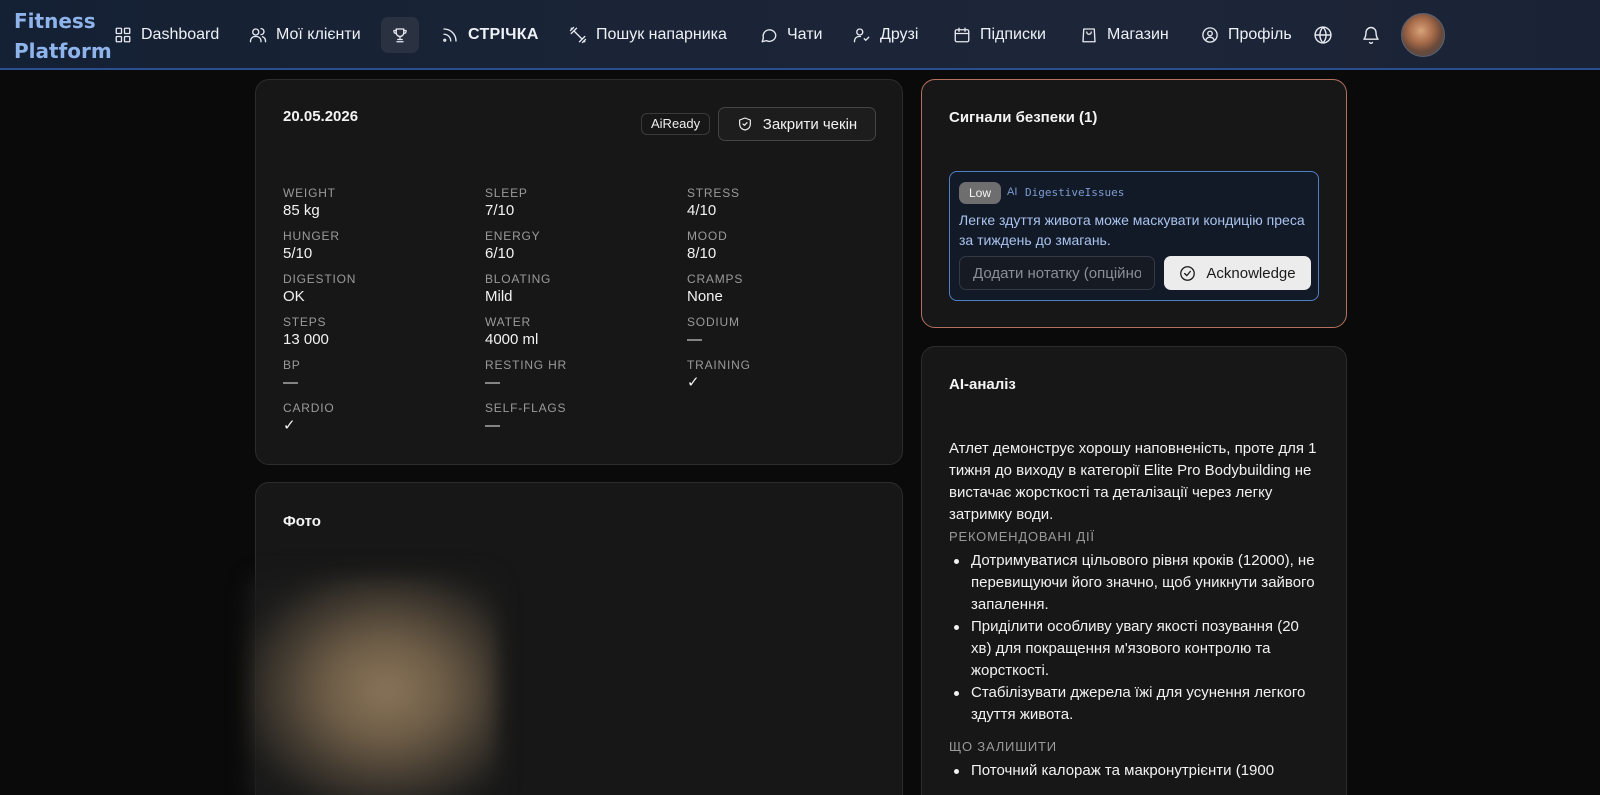 Image resolution: width=1600 pixels, height=795 pixels. I want to click on nav-feed: СТРІЧКА, so click(490, 35).